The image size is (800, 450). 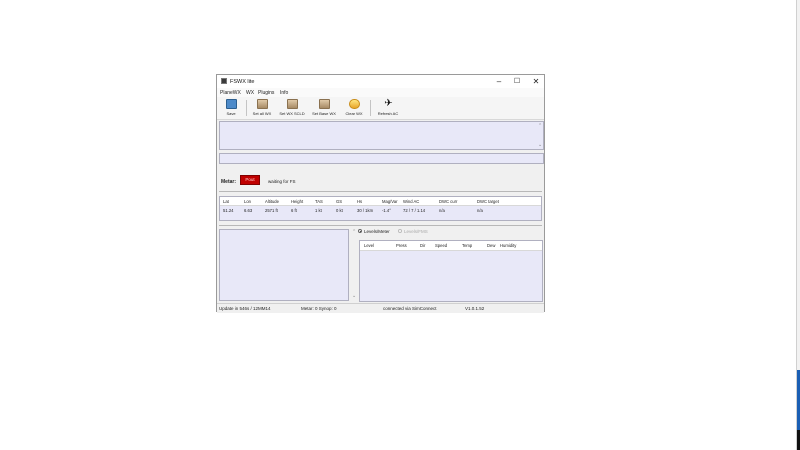 I want to click on metar-text-panel: ⌃ ⌄, so click(x=381, y=135).